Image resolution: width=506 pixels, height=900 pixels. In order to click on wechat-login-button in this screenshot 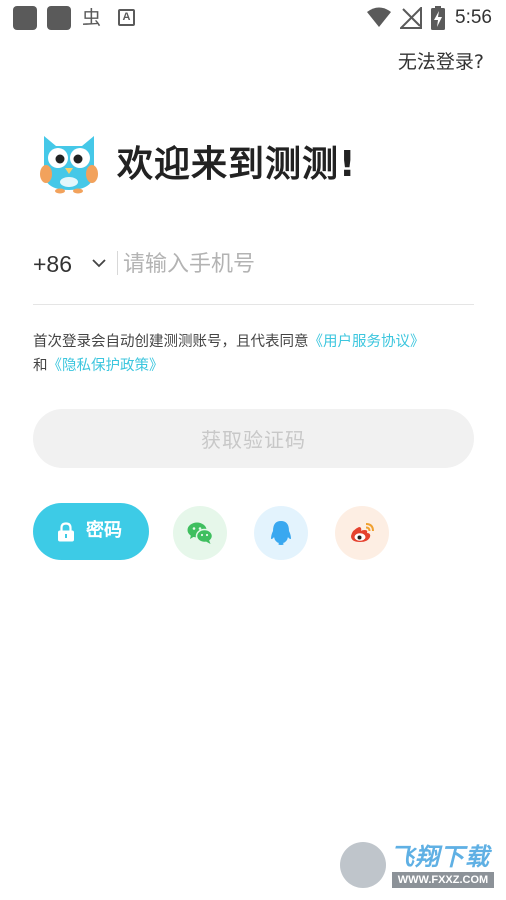, I will do `click(200, 533)`.